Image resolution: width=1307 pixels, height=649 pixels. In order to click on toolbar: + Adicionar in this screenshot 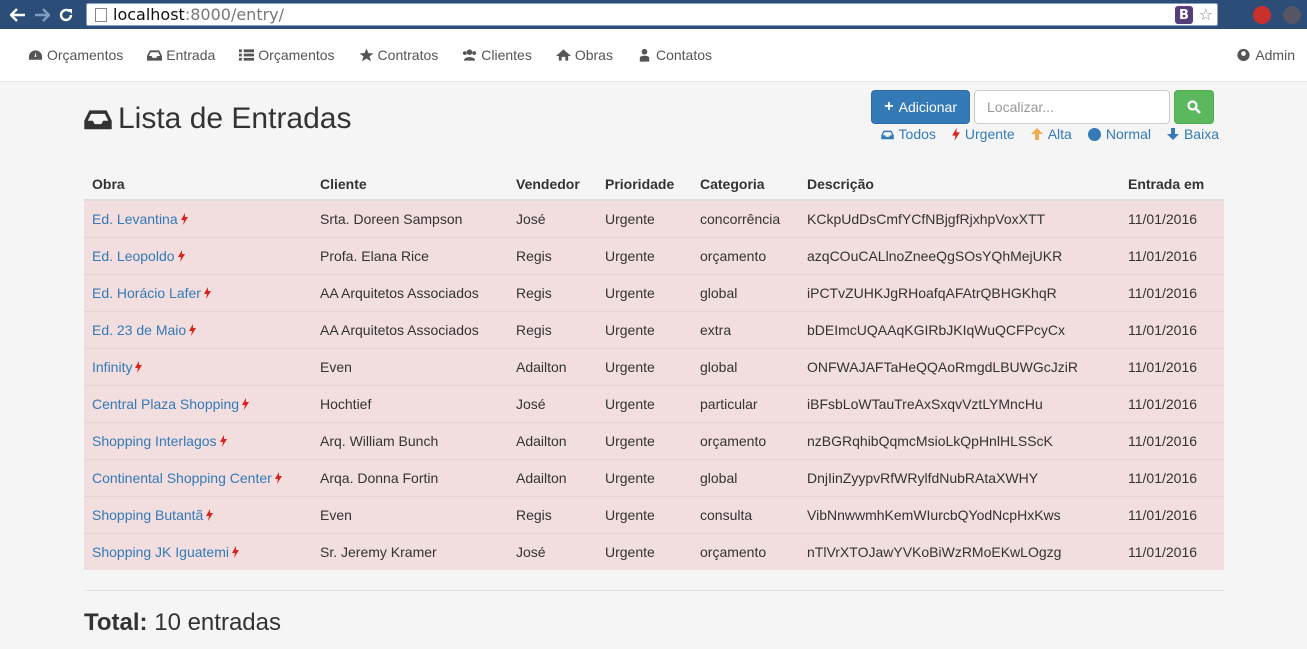, I will do `click(1042, 107)`.